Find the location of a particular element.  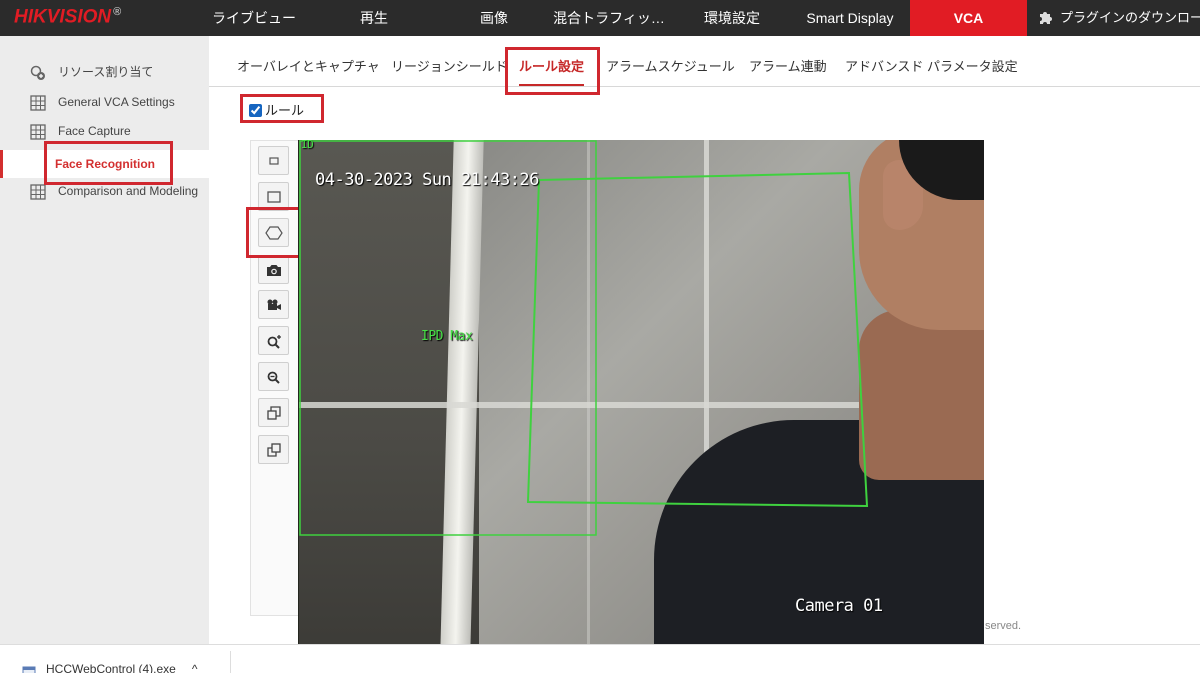

region-corner-label: ID is located at coordinates (307, 145).